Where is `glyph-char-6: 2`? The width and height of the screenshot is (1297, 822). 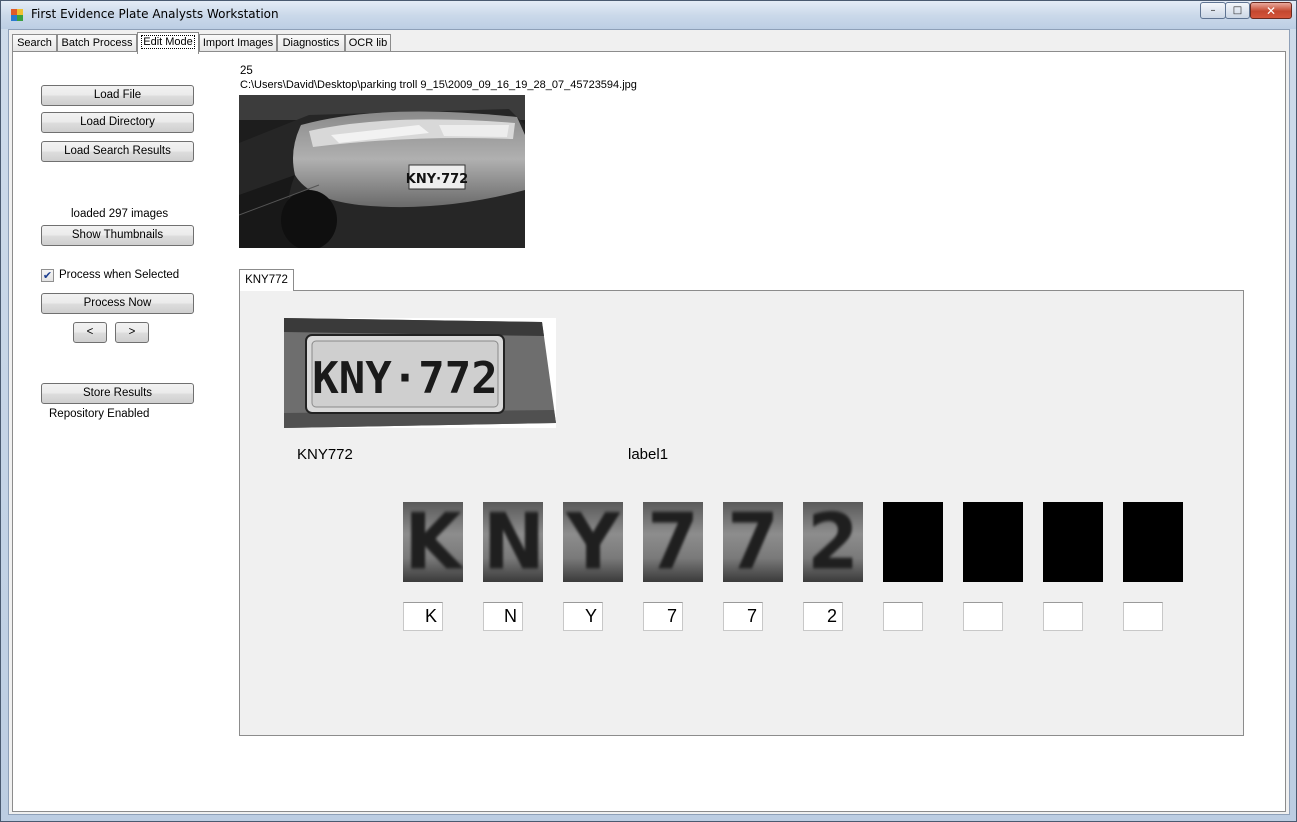
glyph-char-6: 2 is located at coordinates (833, 542).